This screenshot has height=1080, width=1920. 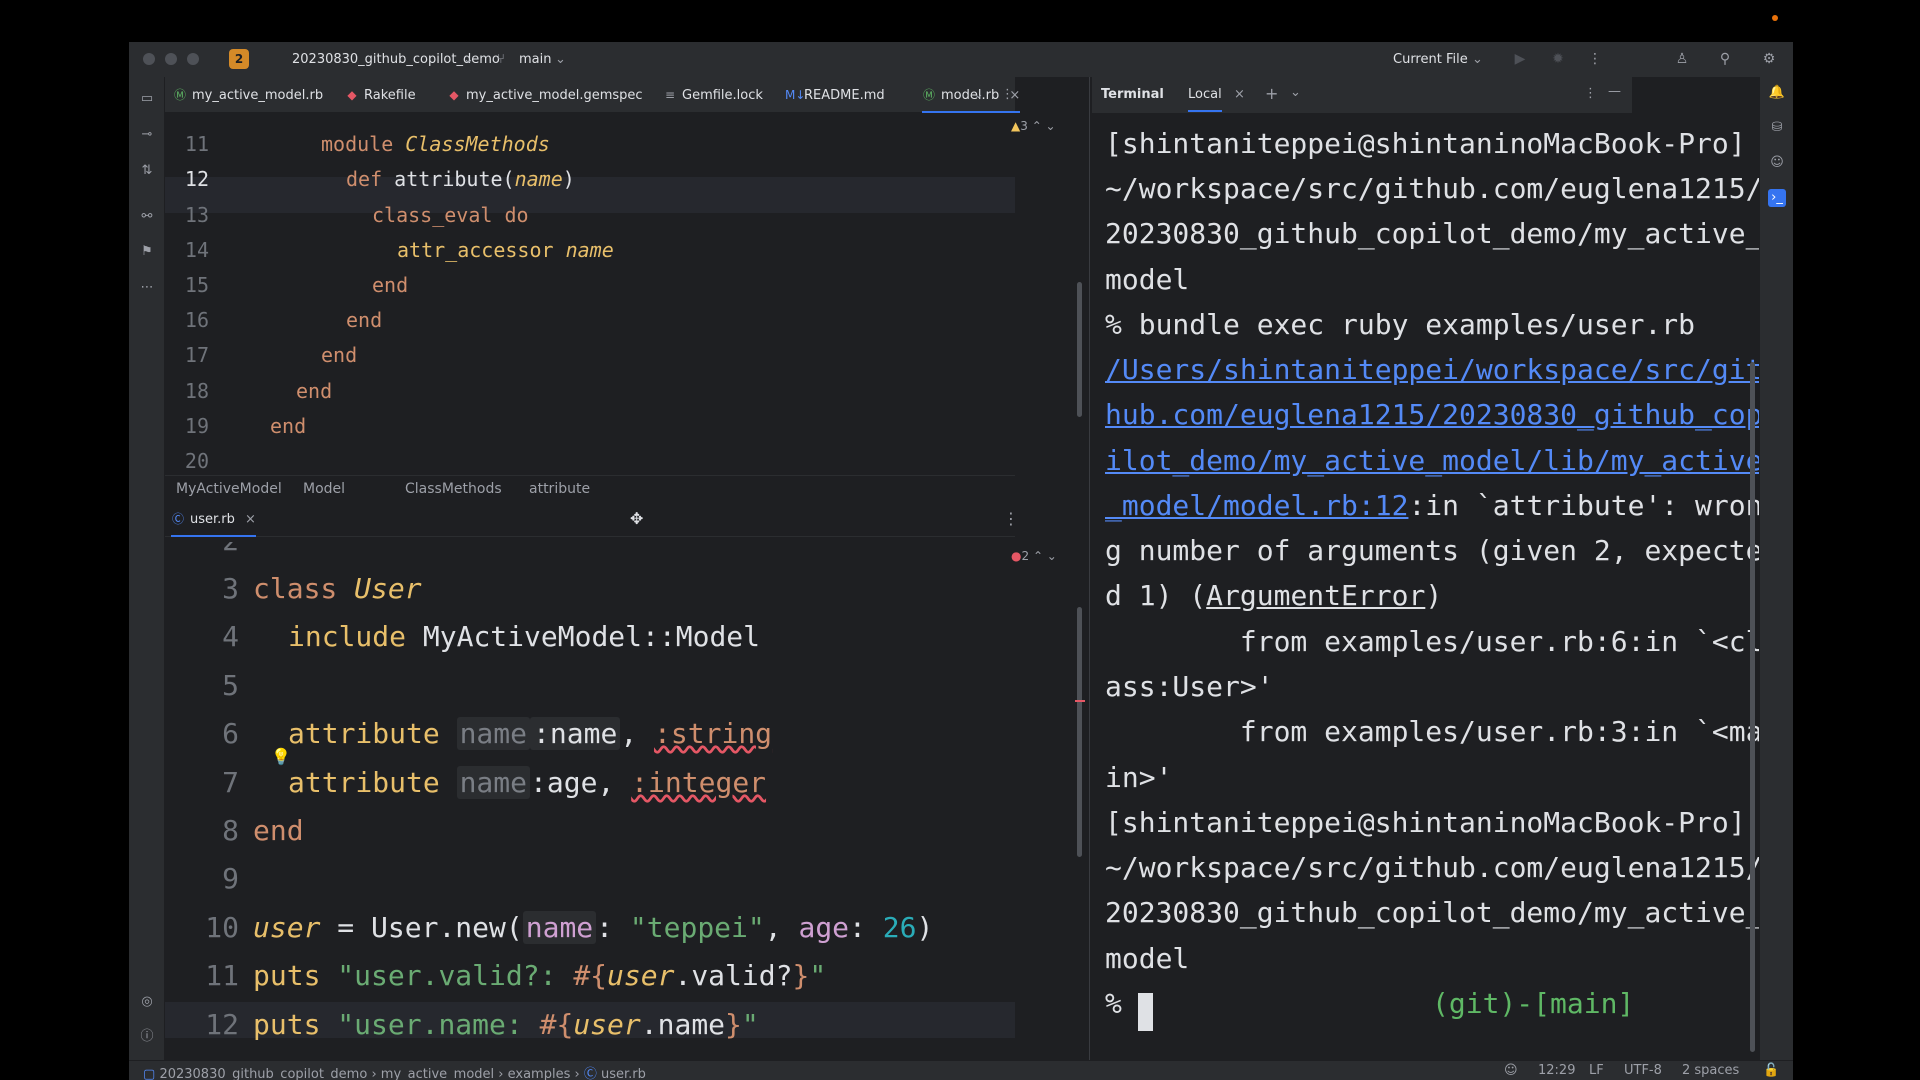 What do you see at coordinates (795, 95) in the screenshot?
I see `markdown-icon: M↓` at bounding box center [795, 95].